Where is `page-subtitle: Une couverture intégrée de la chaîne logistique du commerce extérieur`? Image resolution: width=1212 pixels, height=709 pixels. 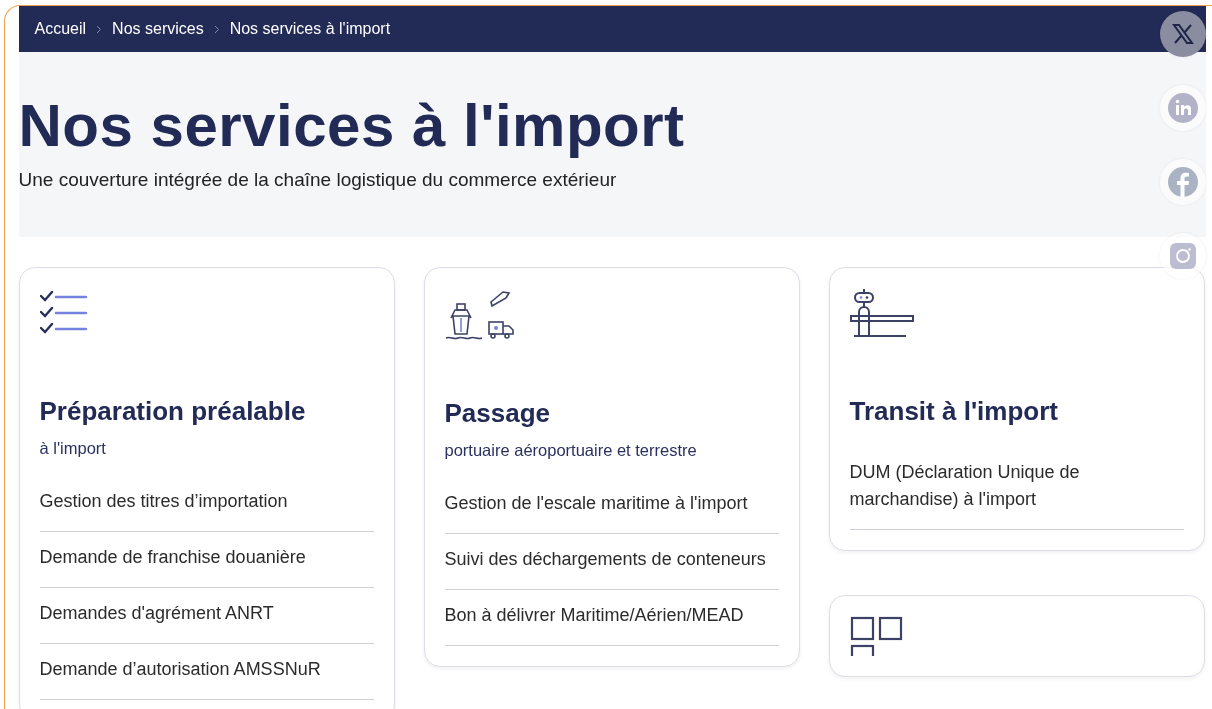
page-subtitle: Une couverture intégrée de la chaîne logistique du commerce extérieur is located at coordinates (317, 180).